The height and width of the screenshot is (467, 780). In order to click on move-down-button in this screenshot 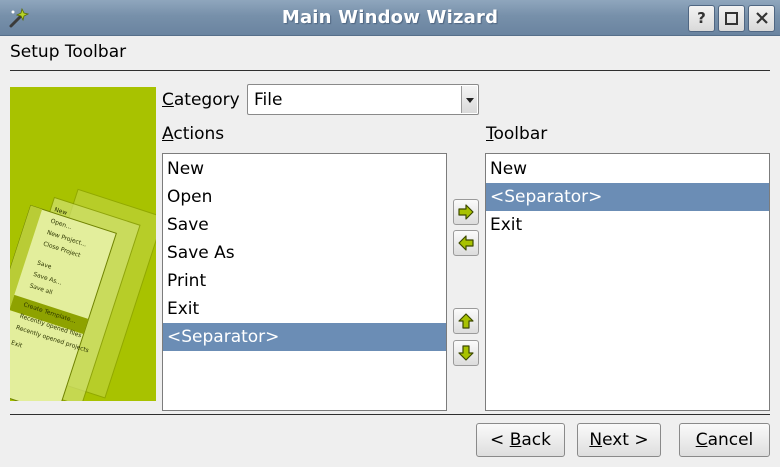, I will do `click(466, 353)`.